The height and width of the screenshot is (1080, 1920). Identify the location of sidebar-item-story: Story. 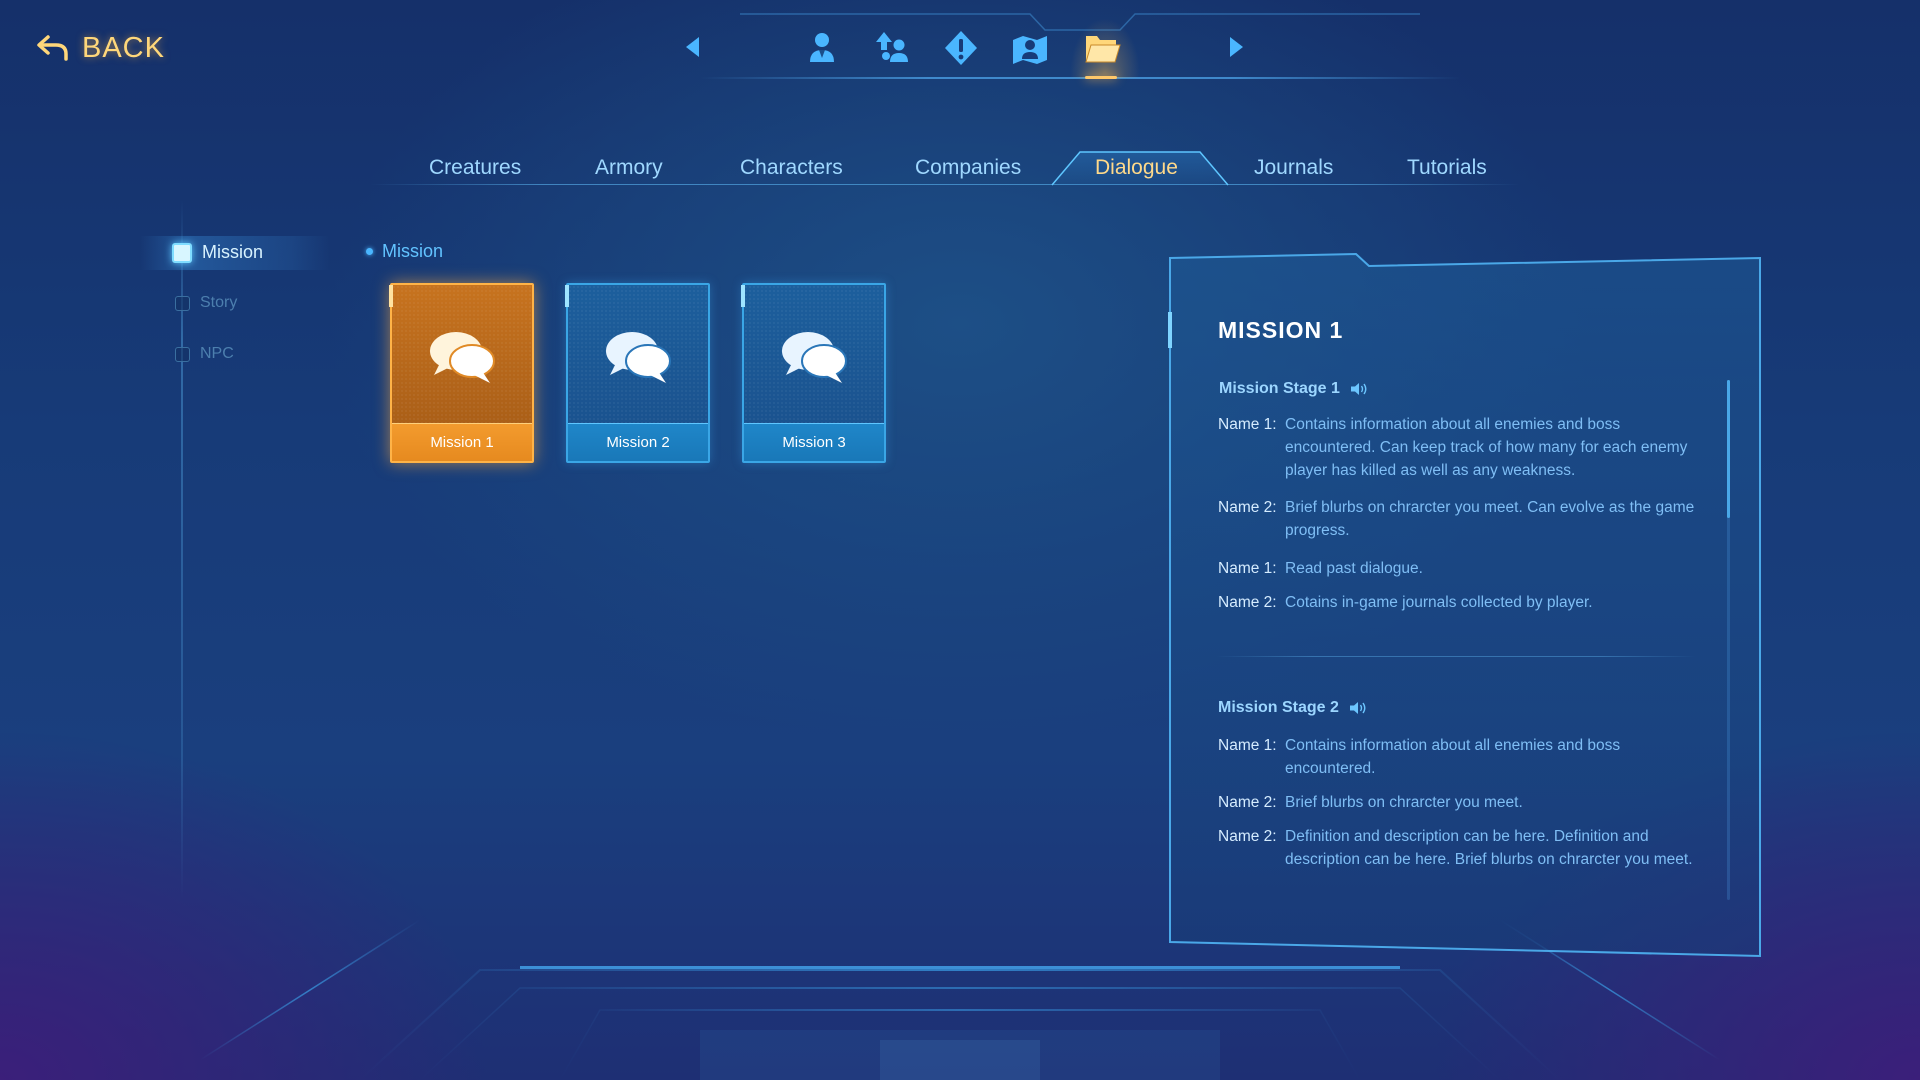
(206, 303).